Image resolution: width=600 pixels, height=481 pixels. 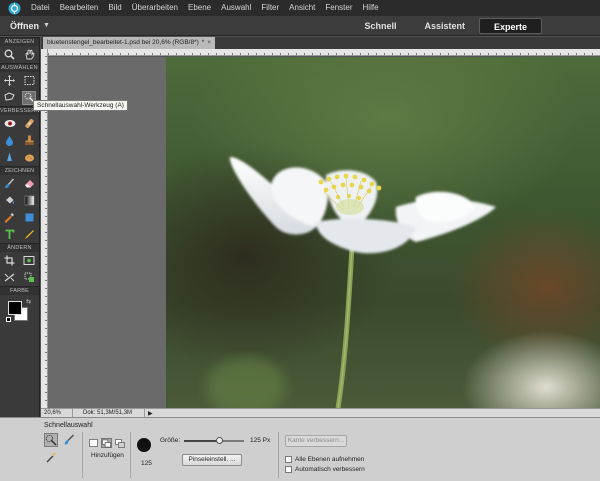 What do you see at coordinates (144, 445) in the screenshot?
I see `brush-preview` at bounding box center [144, 445].